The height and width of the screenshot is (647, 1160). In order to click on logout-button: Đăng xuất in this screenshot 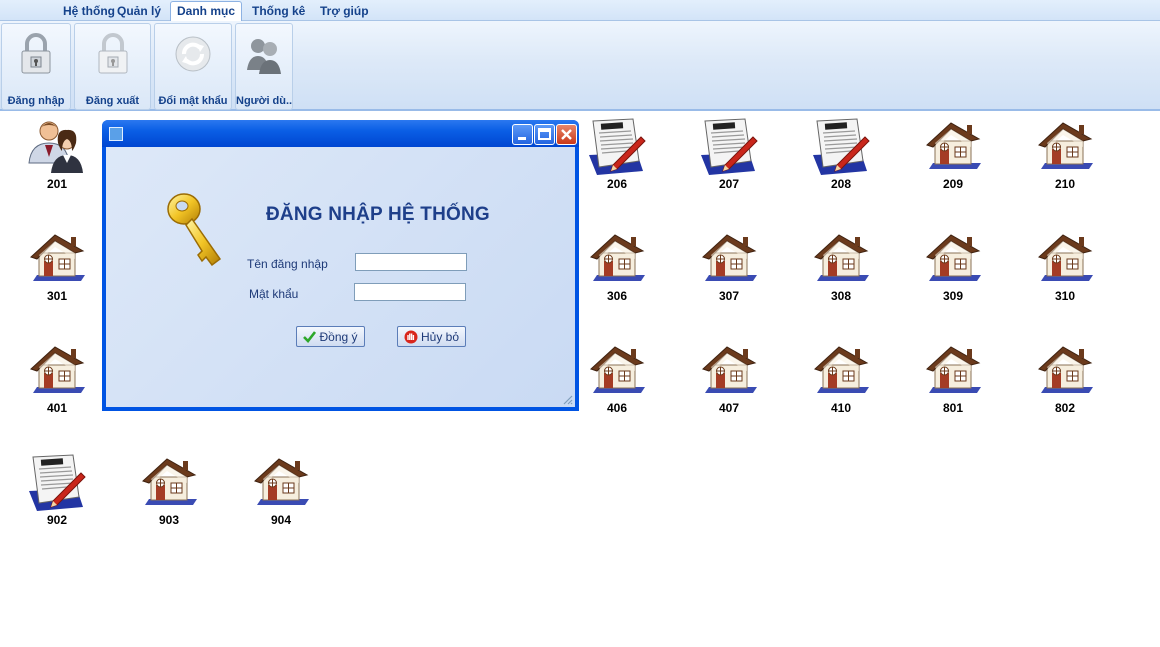, I will do `click(112, 66)`.